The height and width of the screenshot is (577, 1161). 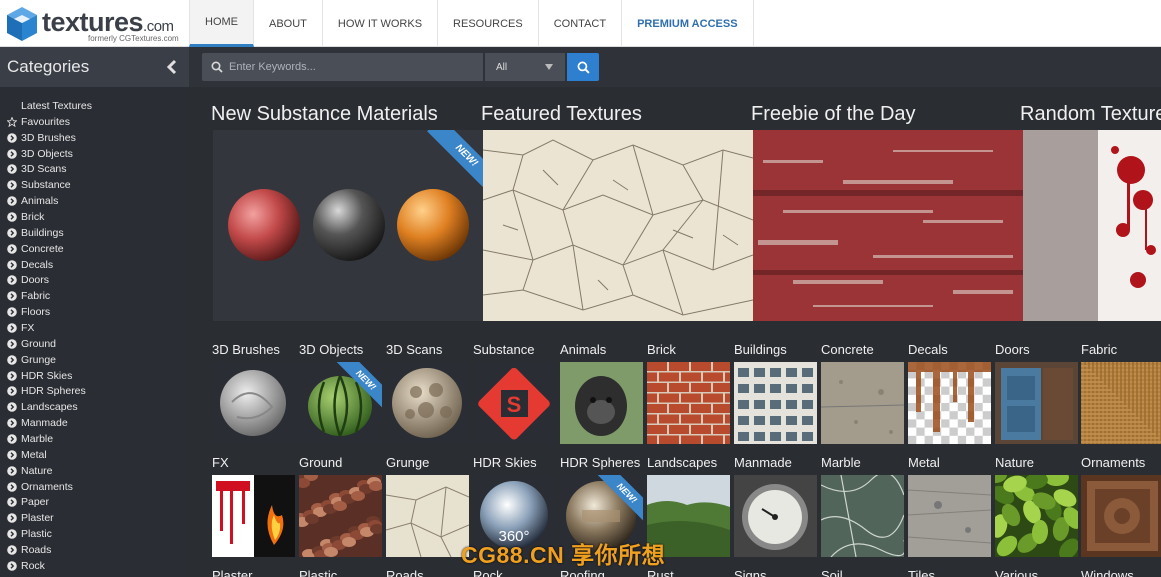 I want to click on grid-thumb-grunge, so click(x=427, y=516).